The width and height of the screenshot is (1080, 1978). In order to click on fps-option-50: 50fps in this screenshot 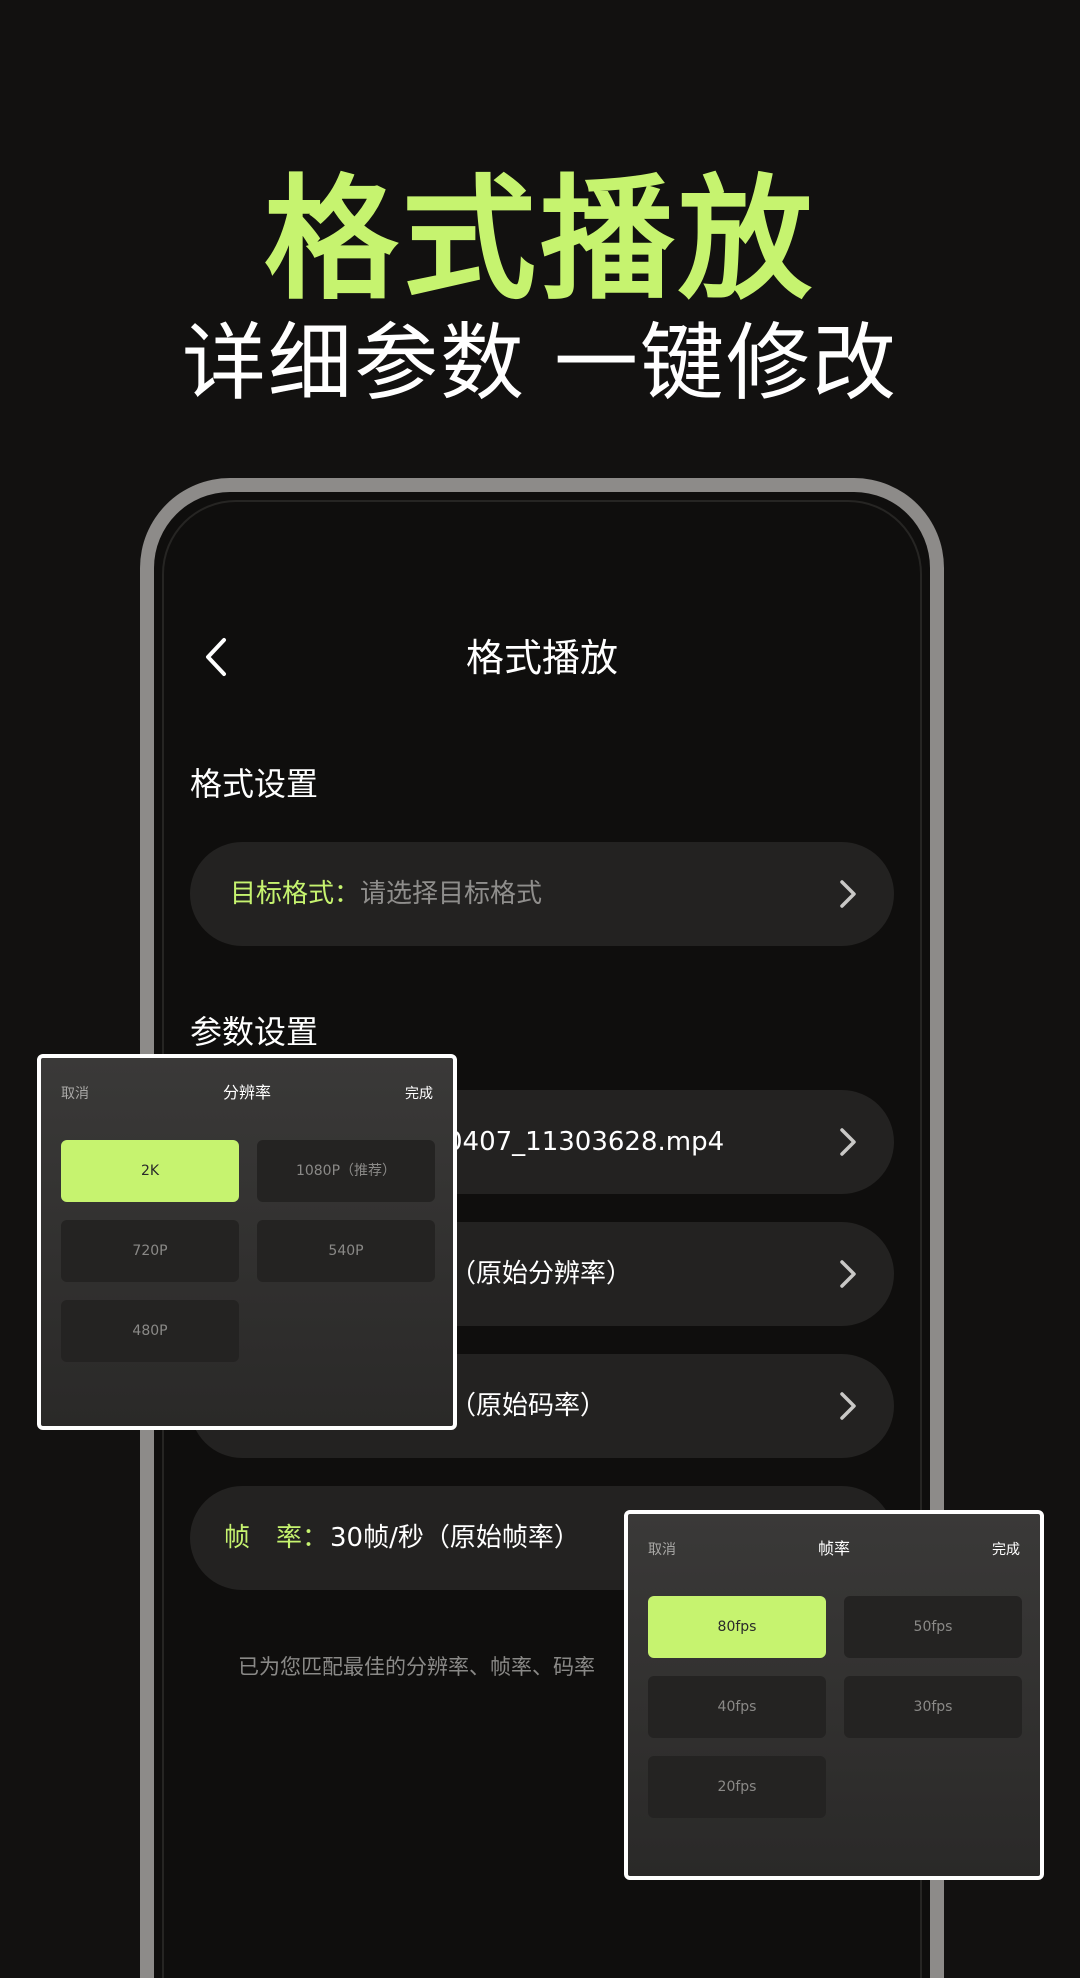, I will do `click(933, 1627)`.